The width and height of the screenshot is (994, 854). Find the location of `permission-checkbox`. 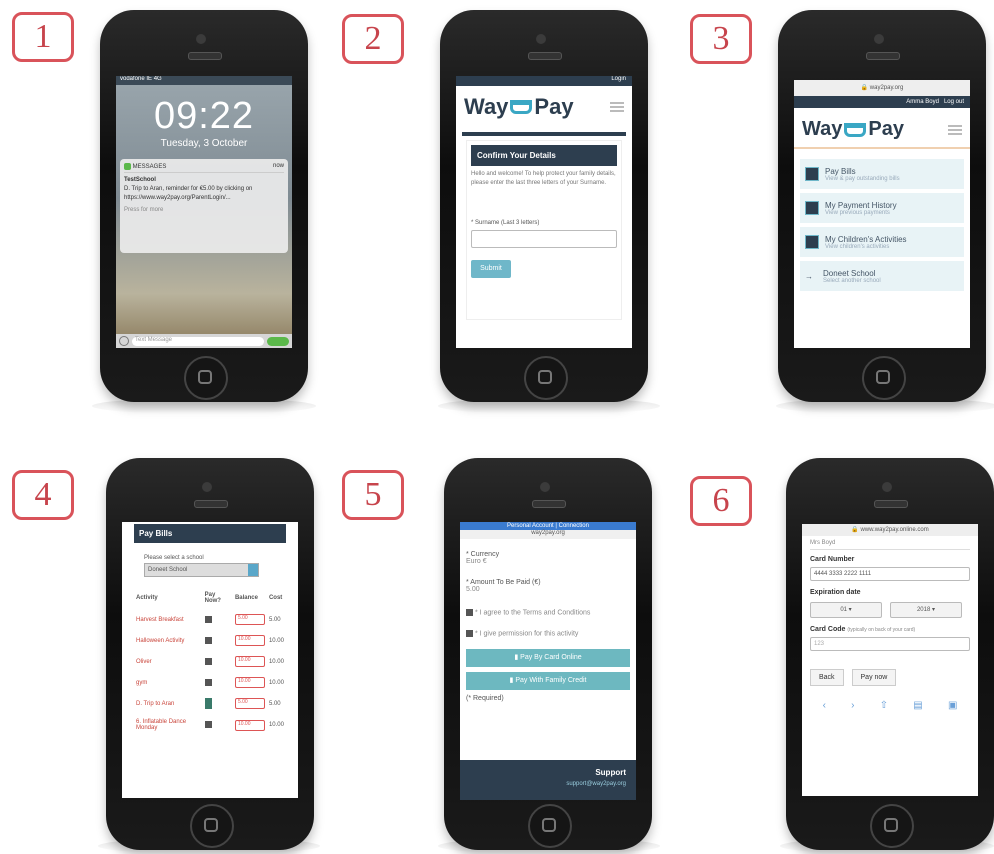

permission-checkbox is located at coordinates (469, 634).